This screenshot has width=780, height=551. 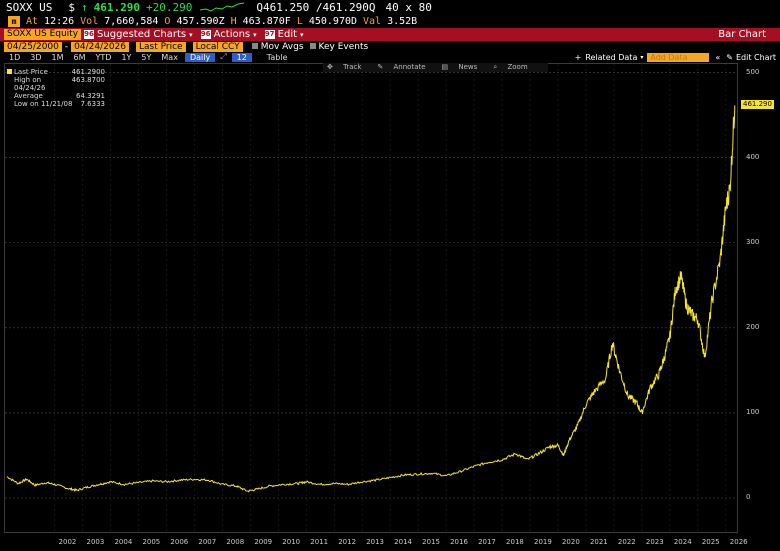 What do you see at coordinates (710, 542) in the screenshot?
I see `x-tick-label: 2025` at bounding box center [710, 542].